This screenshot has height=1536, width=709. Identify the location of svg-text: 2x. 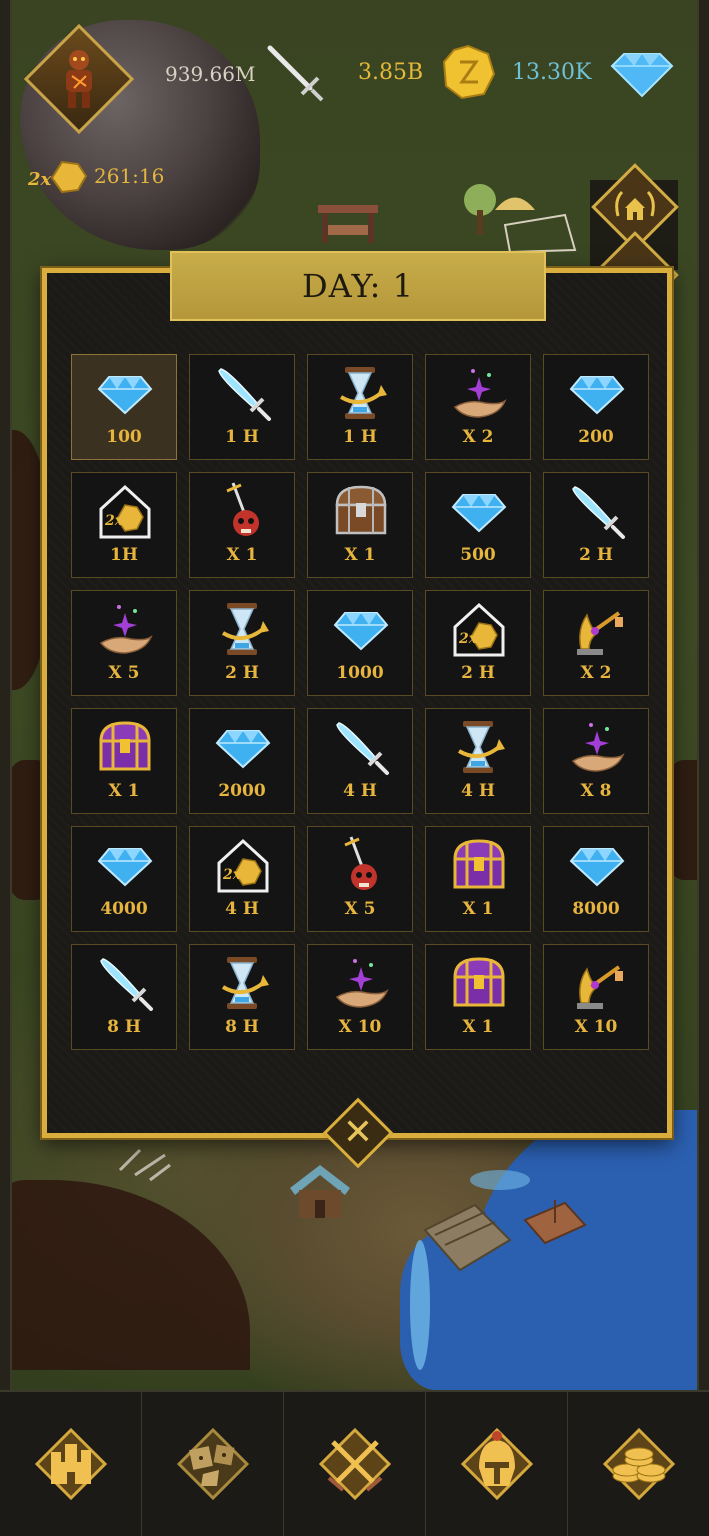
(114, 521).